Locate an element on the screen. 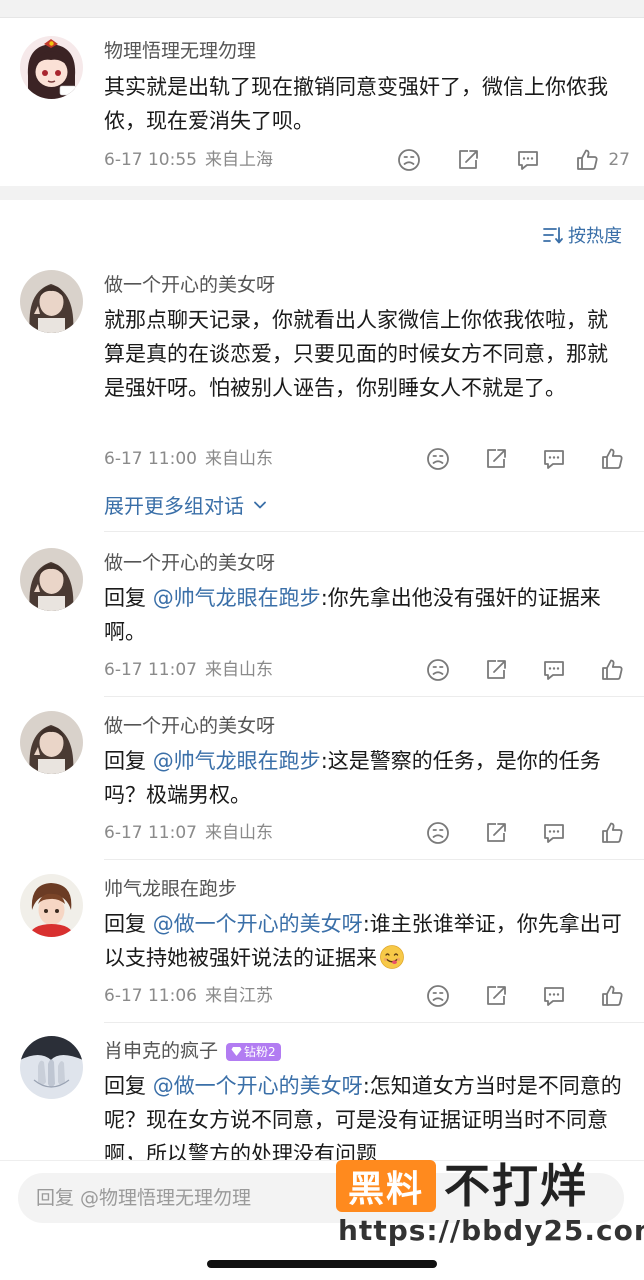 The height and width of the screenshot is (1280, 644). chevron-down-icon is located at coordinates (260, 504).